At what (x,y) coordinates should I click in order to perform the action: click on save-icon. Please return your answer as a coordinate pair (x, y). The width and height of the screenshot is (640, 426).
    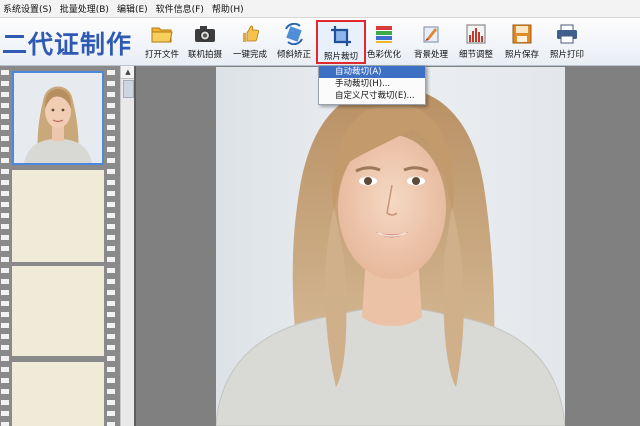
    Looking at the image, I should click on (522, 34).